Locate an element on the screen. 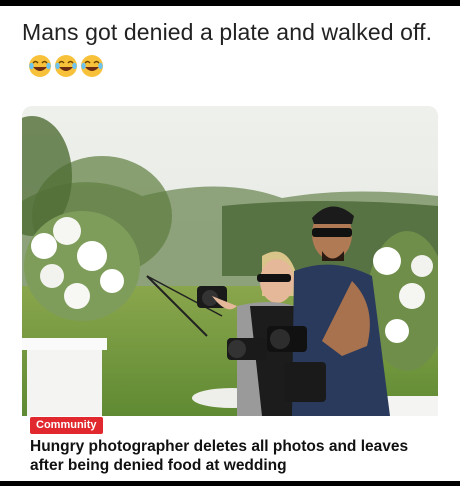 The width and height of the screenshot is (460, 486). community-badge: Community is located at coordinates (66, 425).